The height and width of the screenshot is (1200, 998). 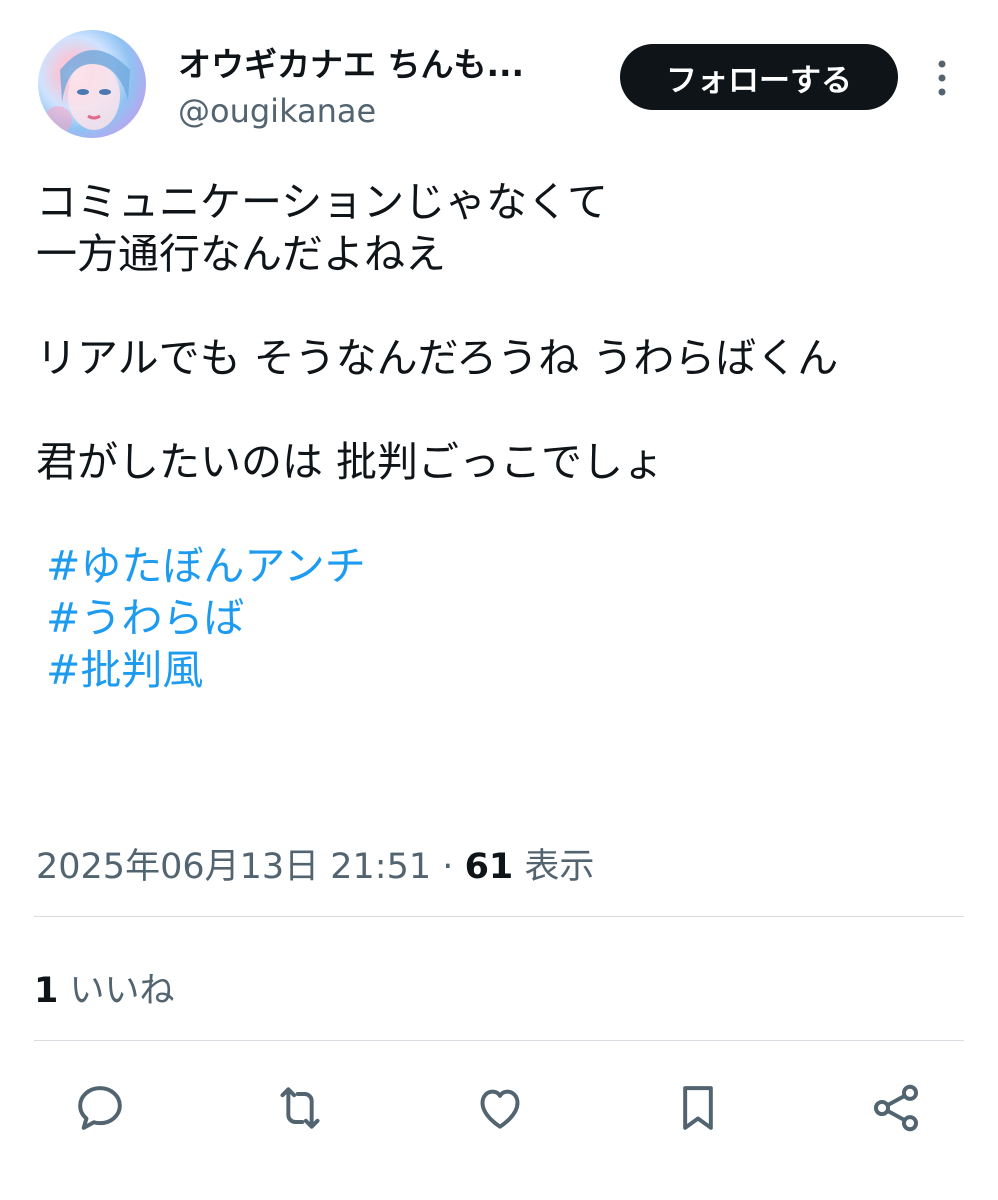 I want to click on tweet-meta: 2025年06月13日 21:51 · 61 表示, so click(x=315, y=863).